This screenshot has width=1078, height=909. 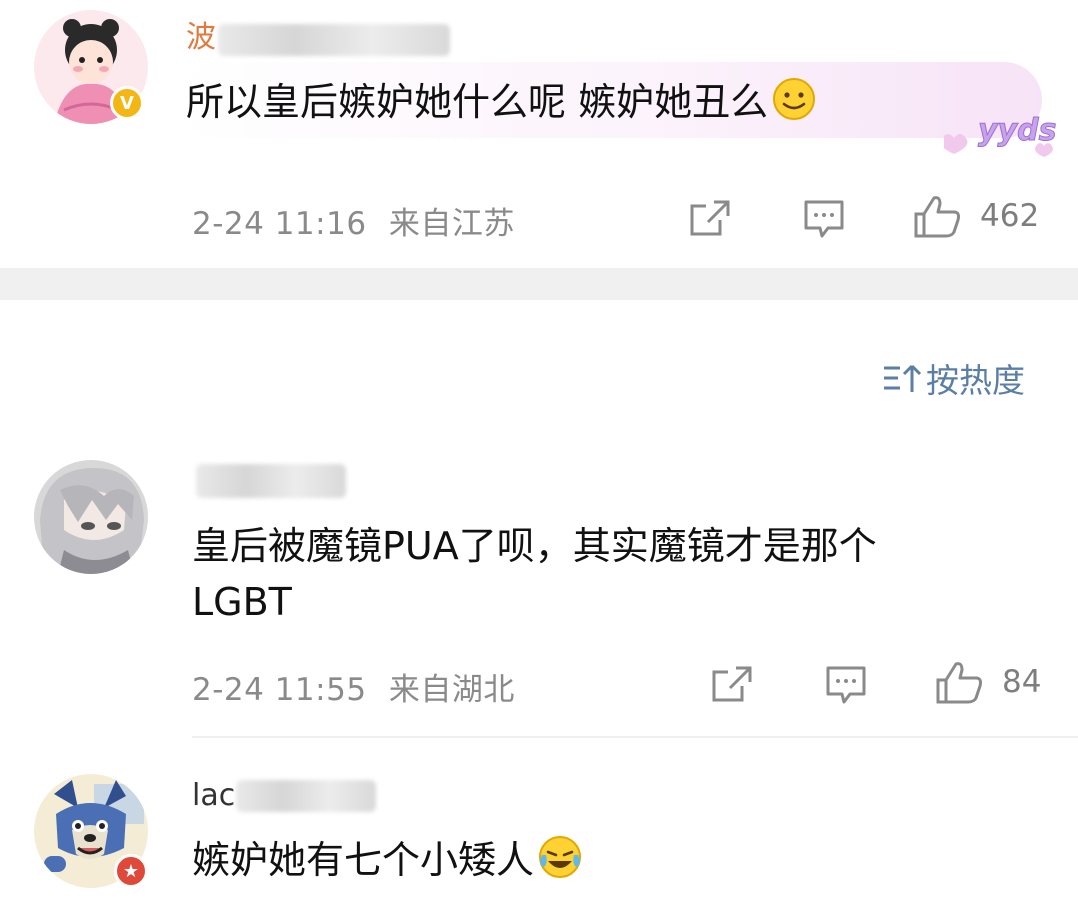 What do you see at coordinates (201, 38) in the screenshot?
I see `username: 波` at bounding box center [201, 38].